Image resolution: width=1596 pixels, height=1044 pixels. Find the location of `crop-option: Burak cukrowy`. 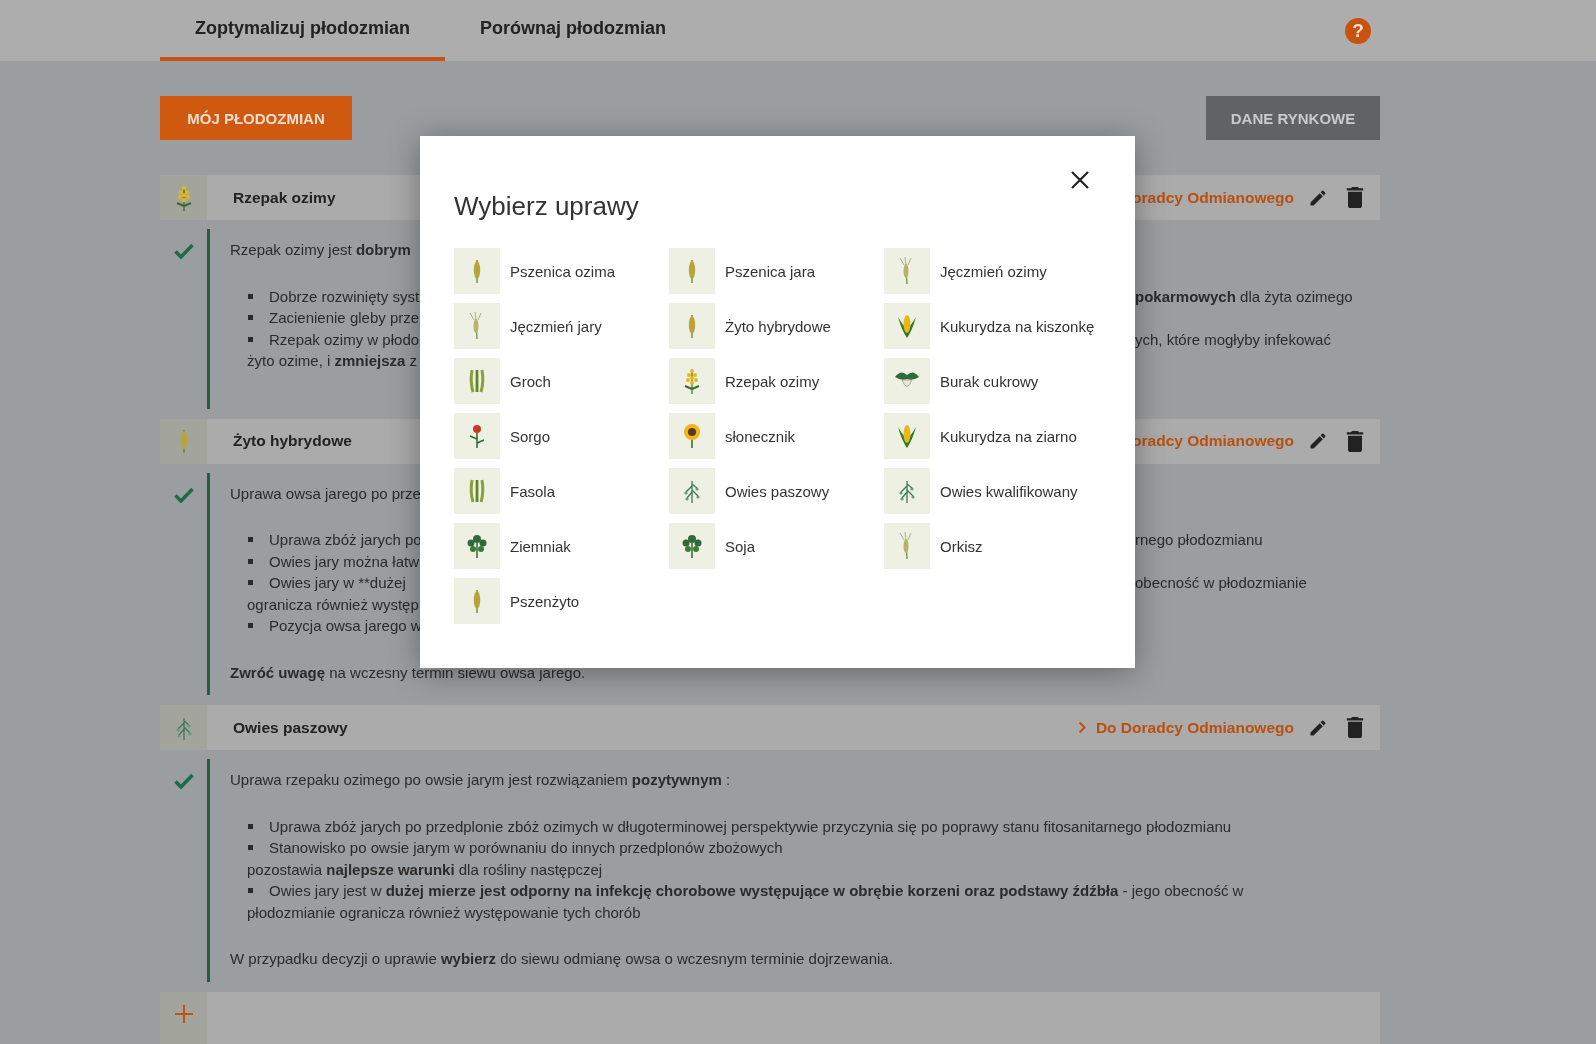

crop-option: Burak cukrowy is located at coordinates (991, 381).